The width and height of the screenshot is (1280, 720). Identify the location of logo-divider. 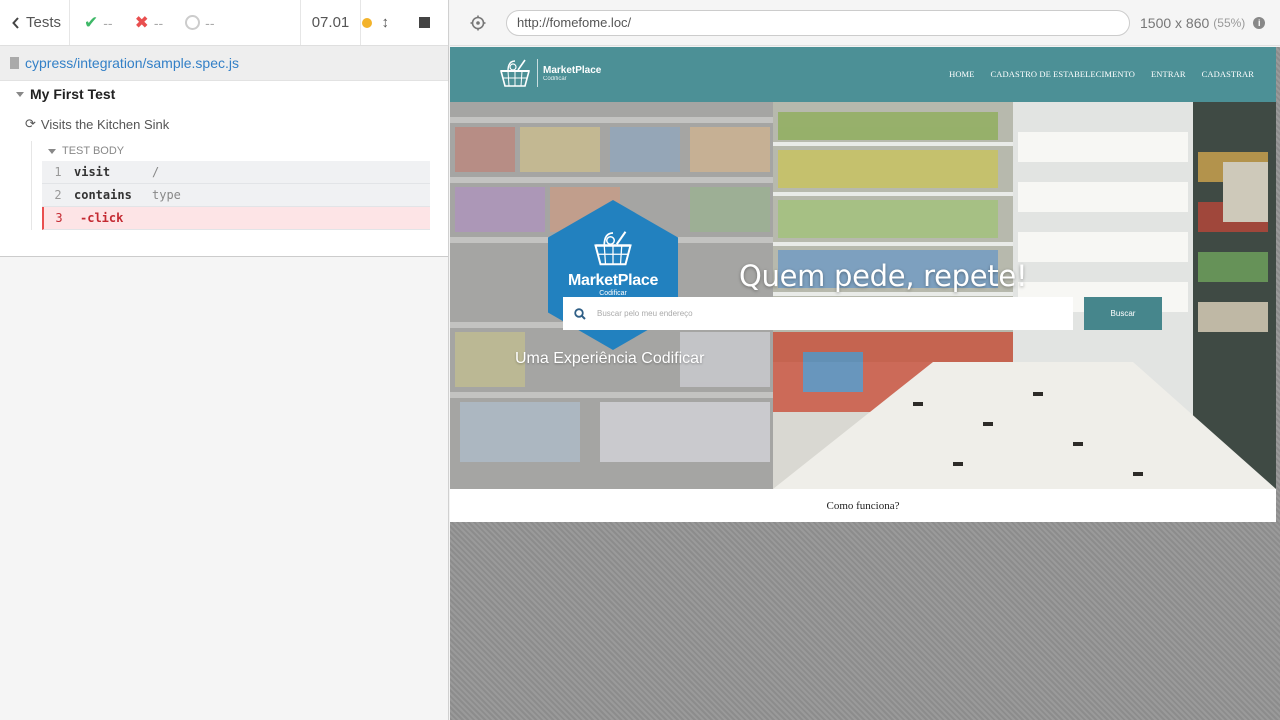
(537, 73).